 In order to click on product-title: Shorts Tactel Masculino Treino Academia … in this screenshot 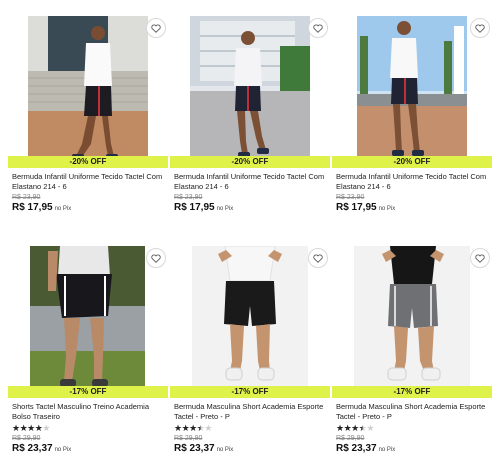, I will do `click(89, 412)`.